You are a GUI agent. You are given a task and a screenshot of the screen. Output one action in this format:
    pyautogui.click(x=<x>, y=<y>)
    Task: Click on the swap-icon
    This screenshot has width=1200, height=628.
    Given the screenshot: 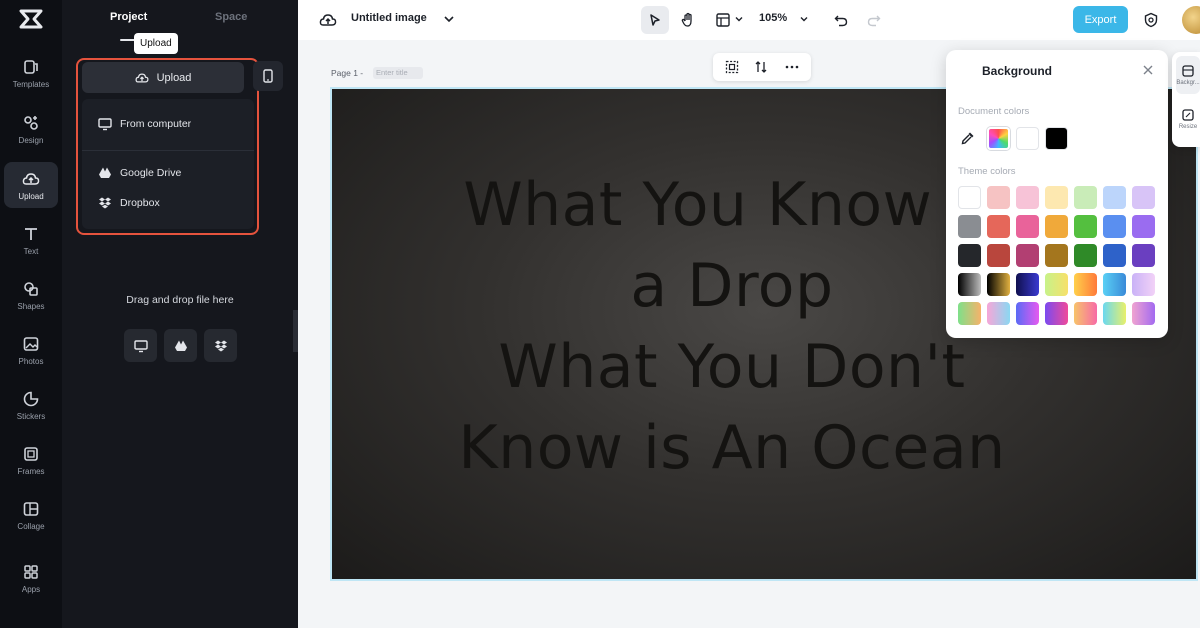 What is the action you would take?
    pyautogui.click(x=761, y=67)
    